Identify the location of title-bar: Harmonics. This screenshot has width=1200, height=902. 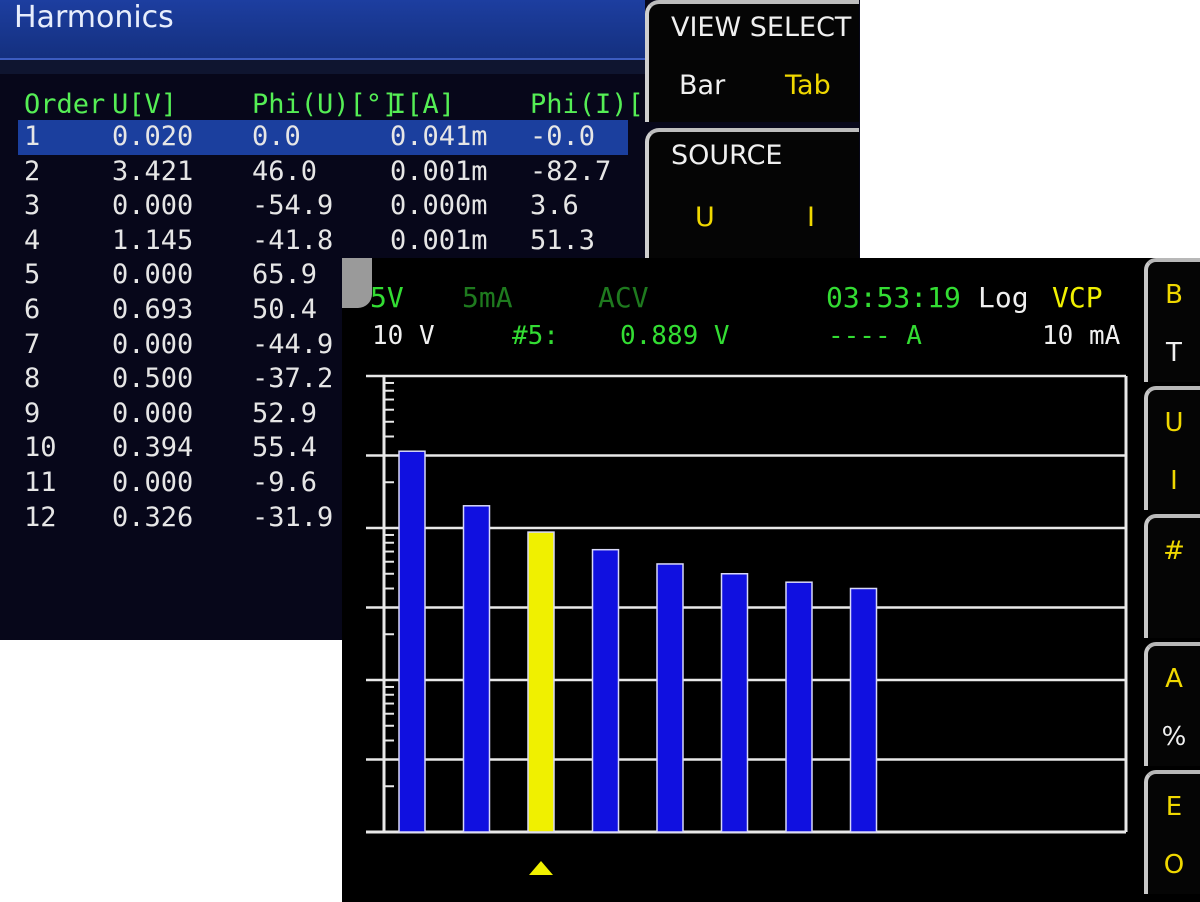
(322, 30).